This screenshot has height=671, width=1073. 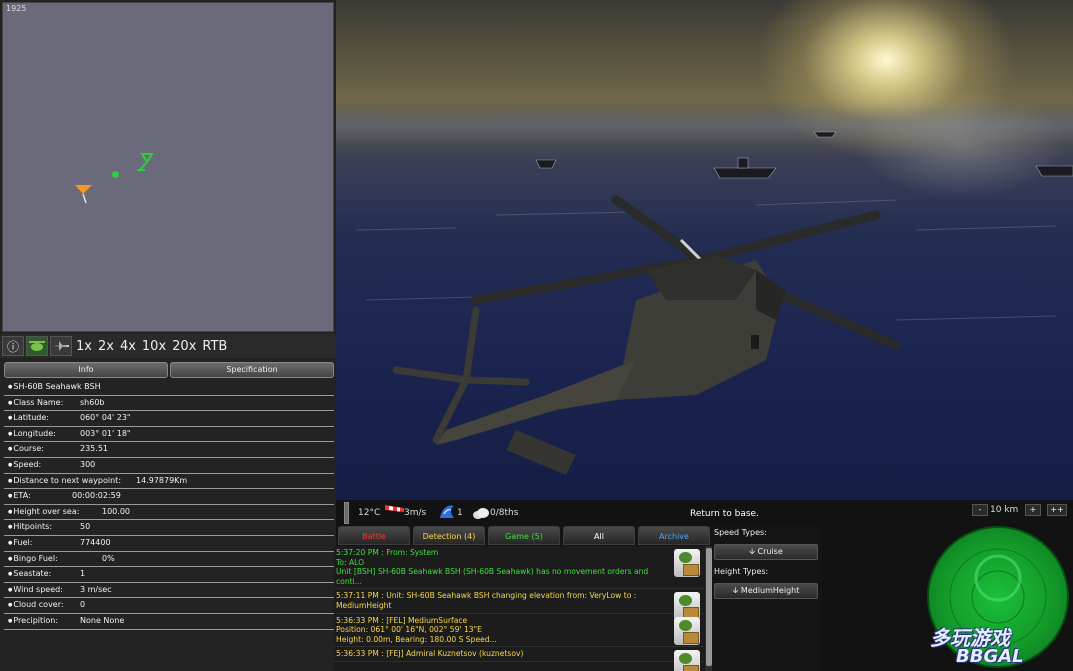 I want to click on info-value: 1, so click(x=83, y=574).